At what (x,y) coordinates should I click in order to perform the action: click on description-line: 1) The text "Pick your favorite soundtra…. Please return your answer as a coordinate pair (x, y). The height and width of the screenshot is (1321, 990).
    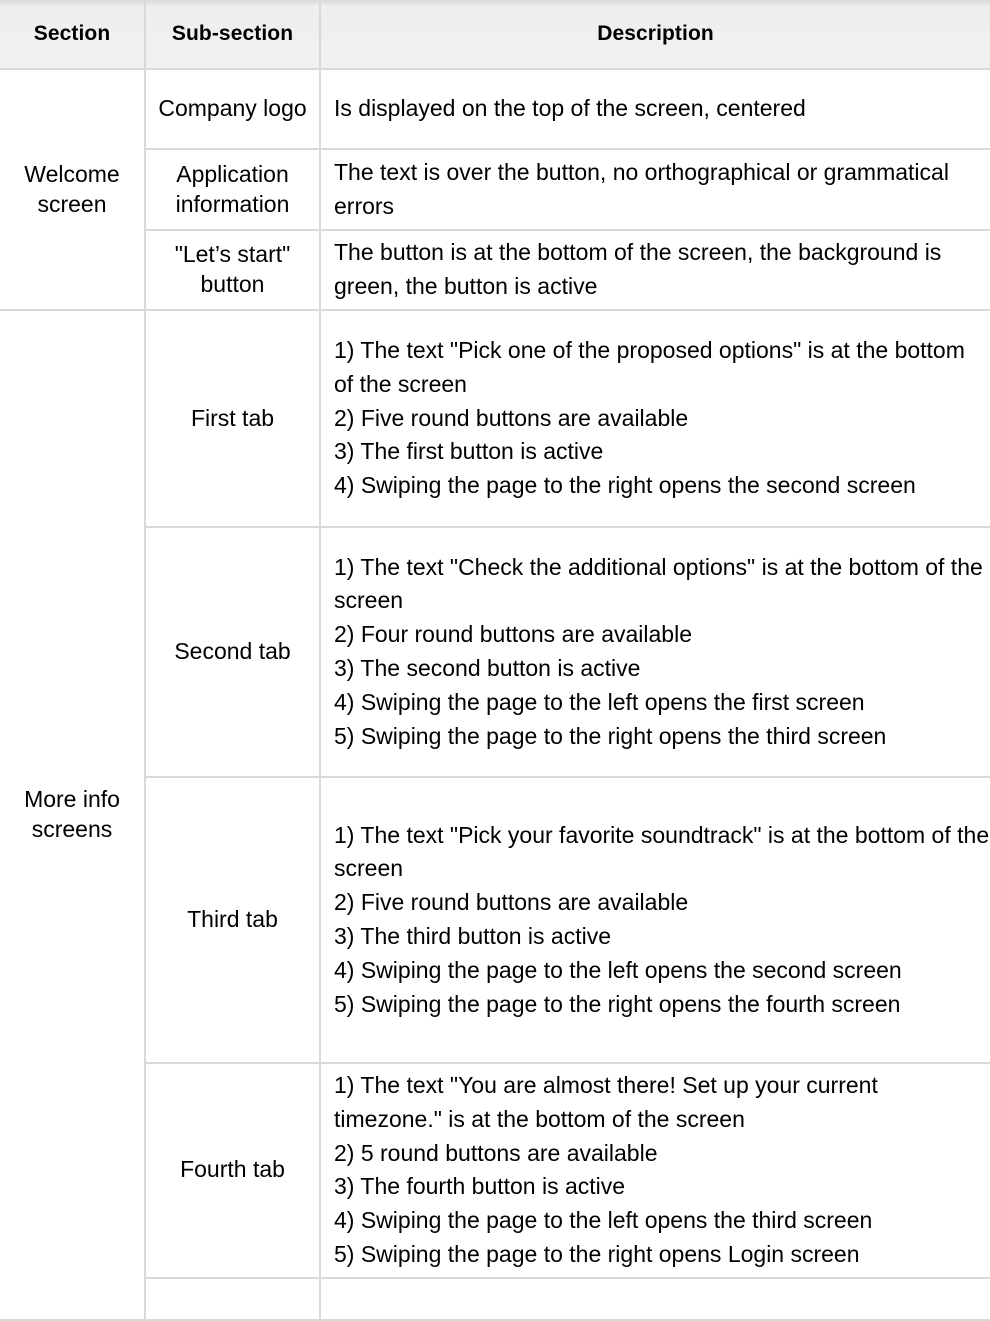
    Looking at the image, I should click on (662, 851).